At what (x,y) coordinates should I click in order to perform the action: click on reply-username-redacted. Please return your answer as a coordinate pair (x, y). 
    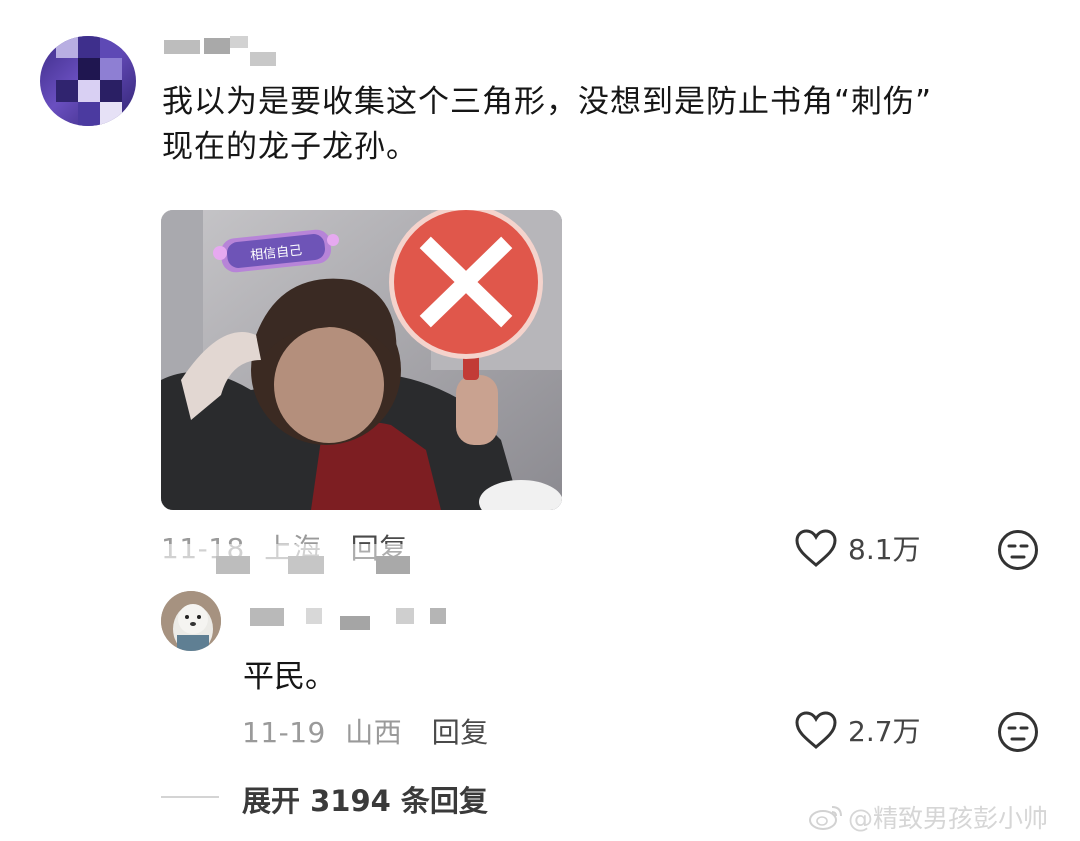
    Looking at the image, I should click on (346, 619).